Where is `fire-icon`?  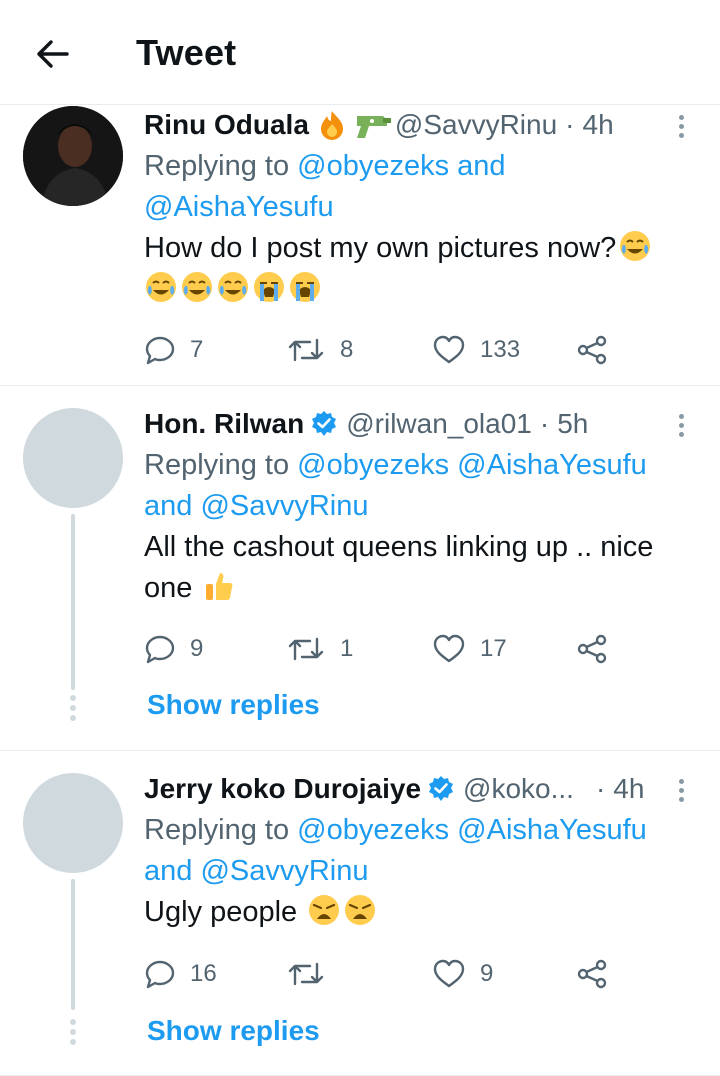 fire-icon is located at coordinates (332, 125).